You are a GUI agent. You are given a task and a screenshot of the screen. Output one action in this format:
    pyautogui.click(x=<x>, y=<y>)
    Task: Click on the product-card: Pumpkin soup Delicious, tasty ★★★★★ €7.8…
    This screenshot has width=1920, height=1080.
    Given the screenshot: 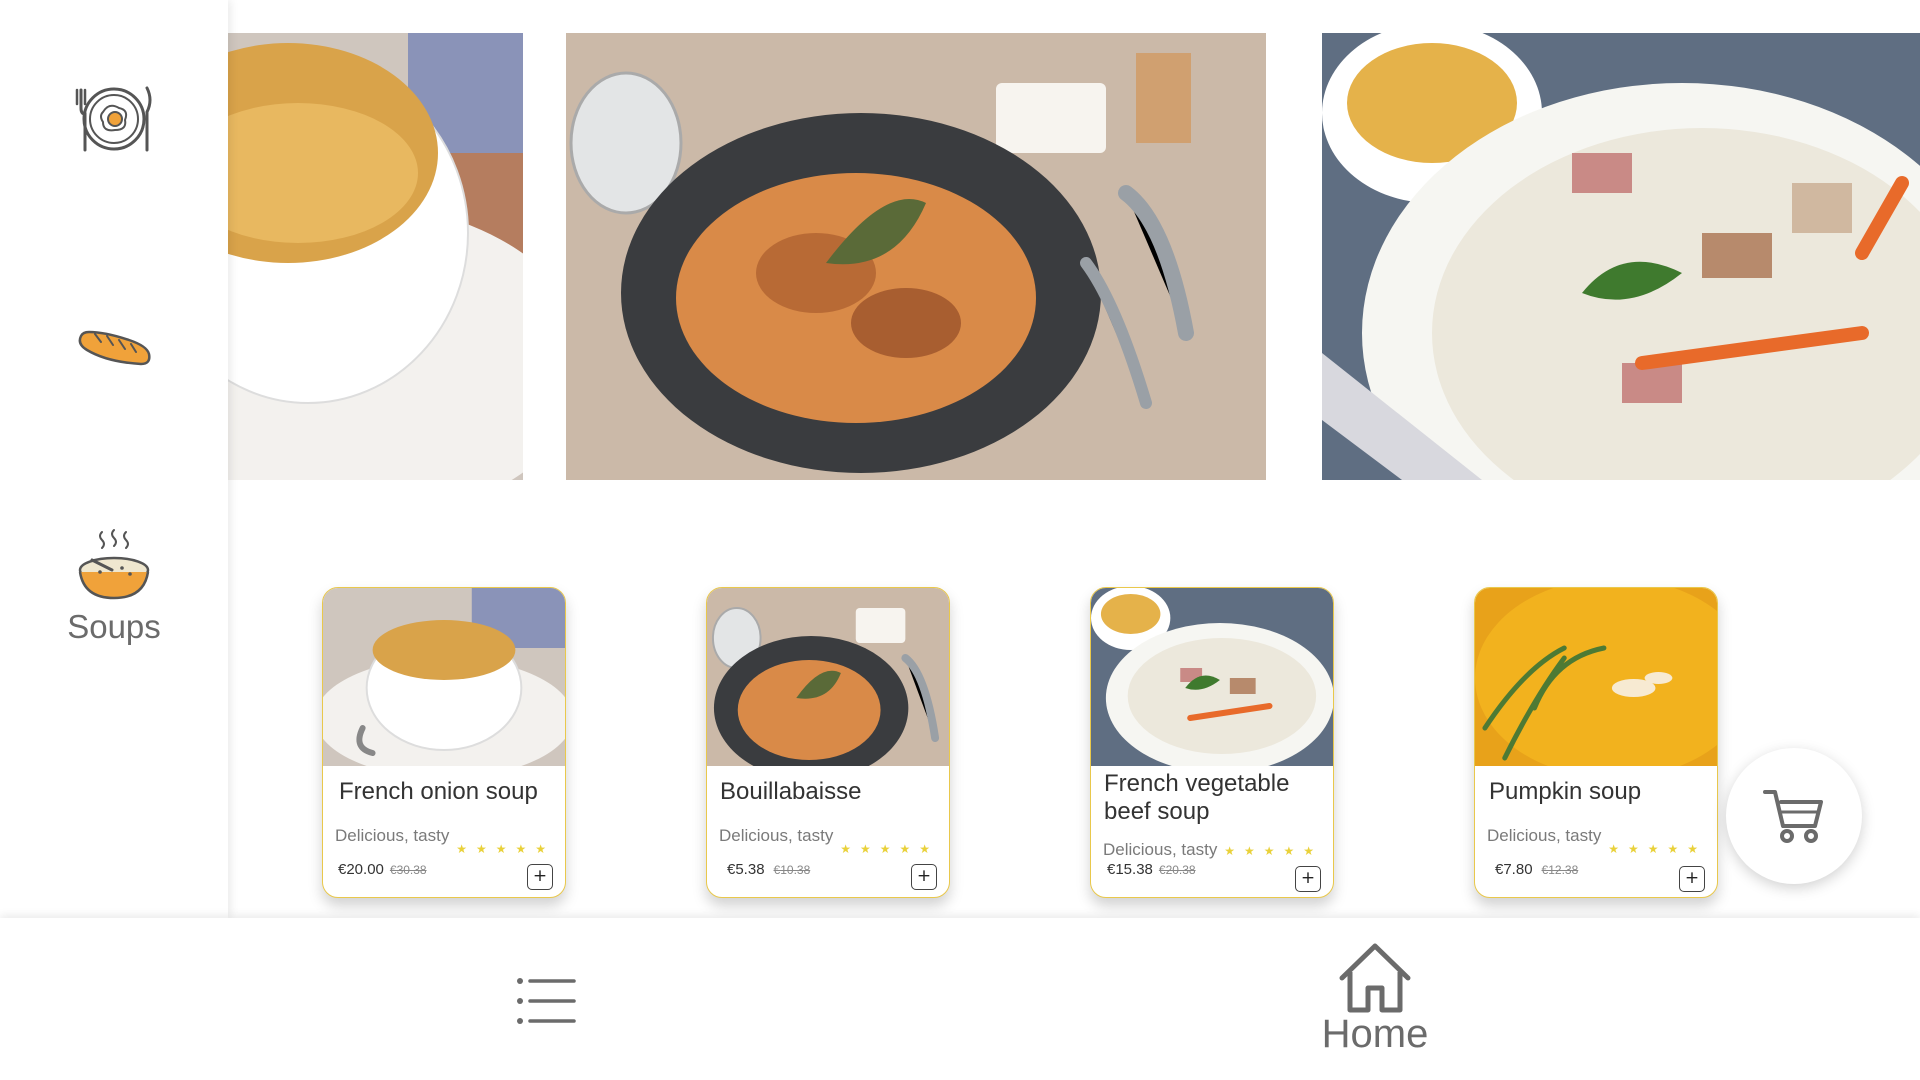 What is the action you would take?
    pyautogui.click(x=1596, y=742)
    